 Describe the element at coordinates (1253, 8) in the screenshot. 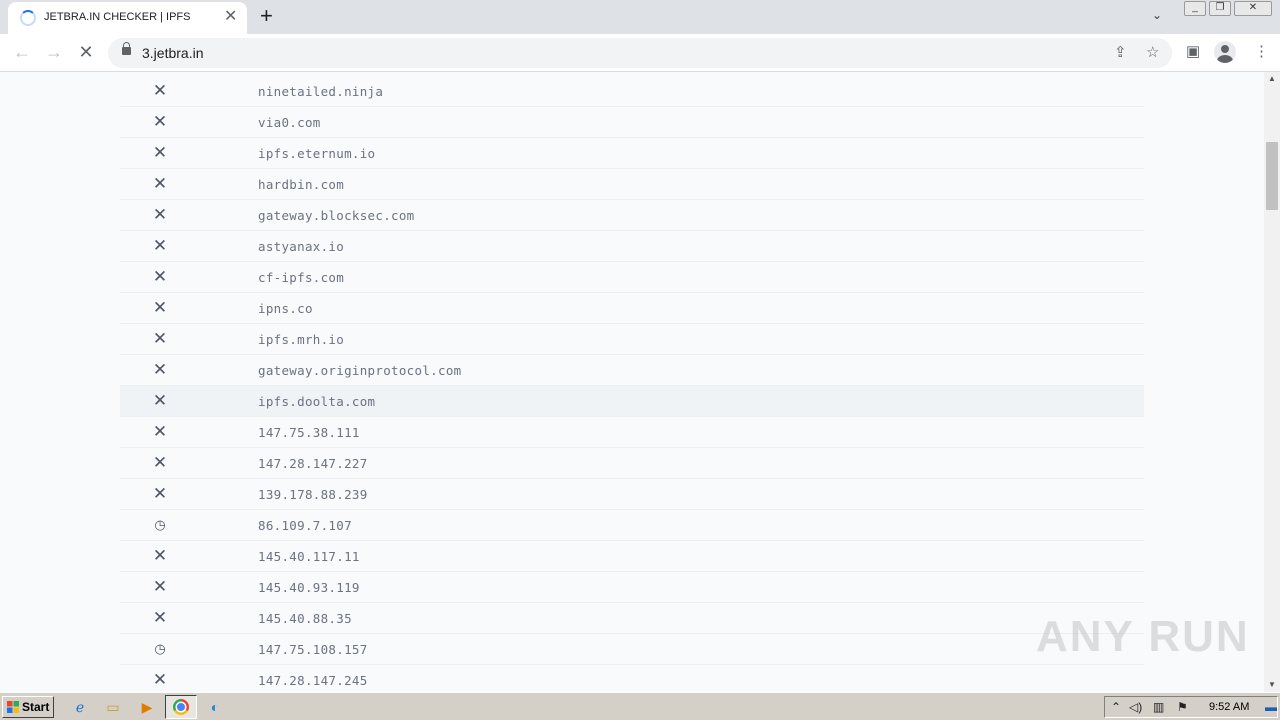

I see `close-window-button: ✕` at that location.